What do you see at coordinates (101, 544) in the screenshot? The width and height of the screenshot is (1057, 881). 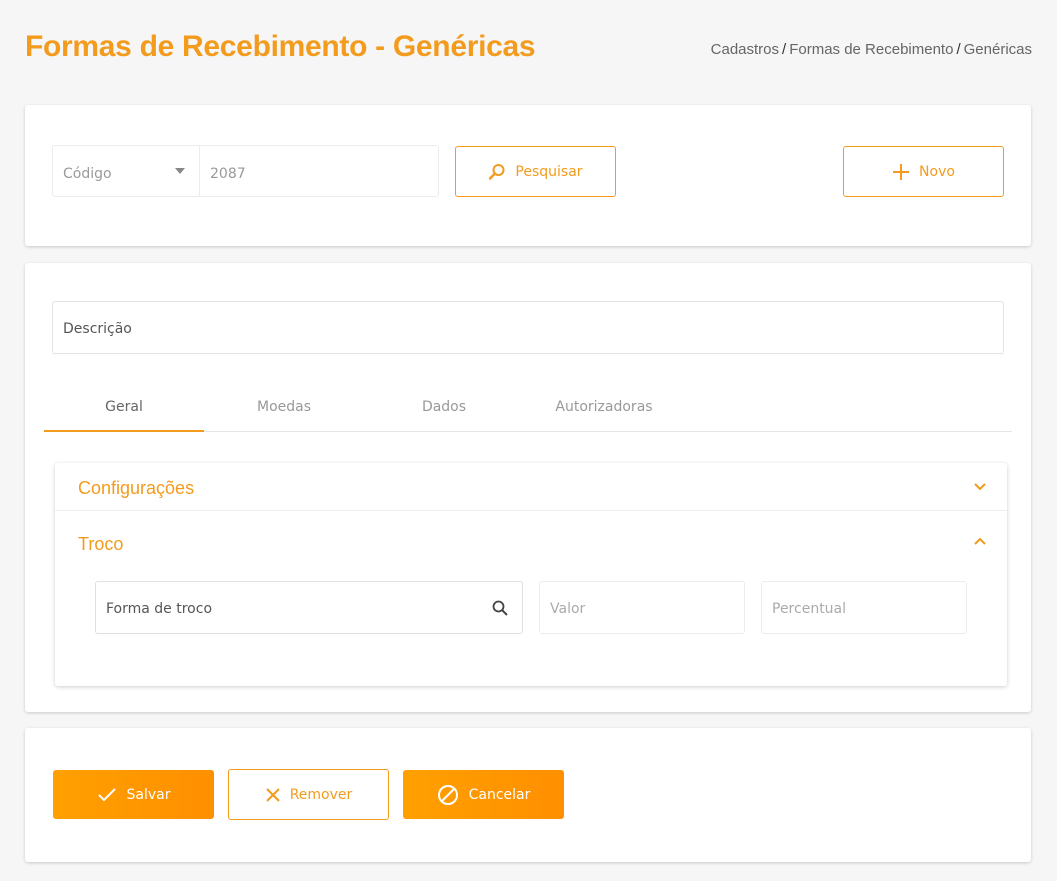 I see `section-title-troco: Troco` at bounding box center [101, 544].